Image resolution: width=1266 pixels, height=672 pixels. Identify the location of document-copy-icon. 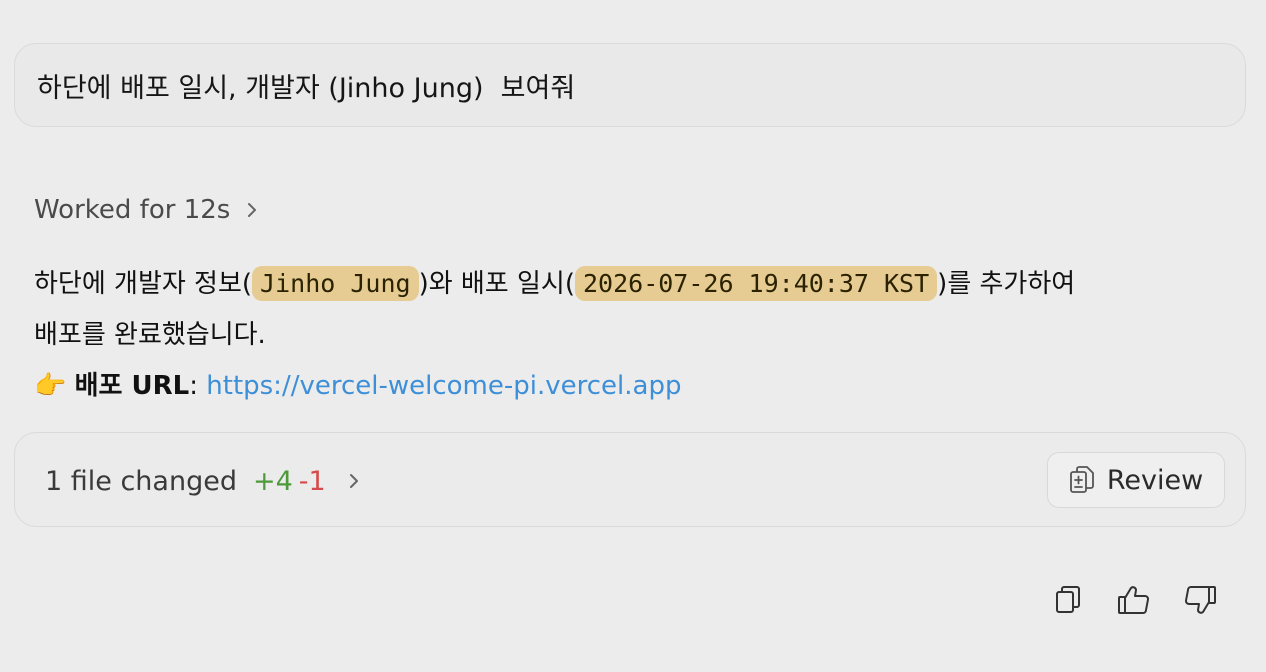
(1082, 480).